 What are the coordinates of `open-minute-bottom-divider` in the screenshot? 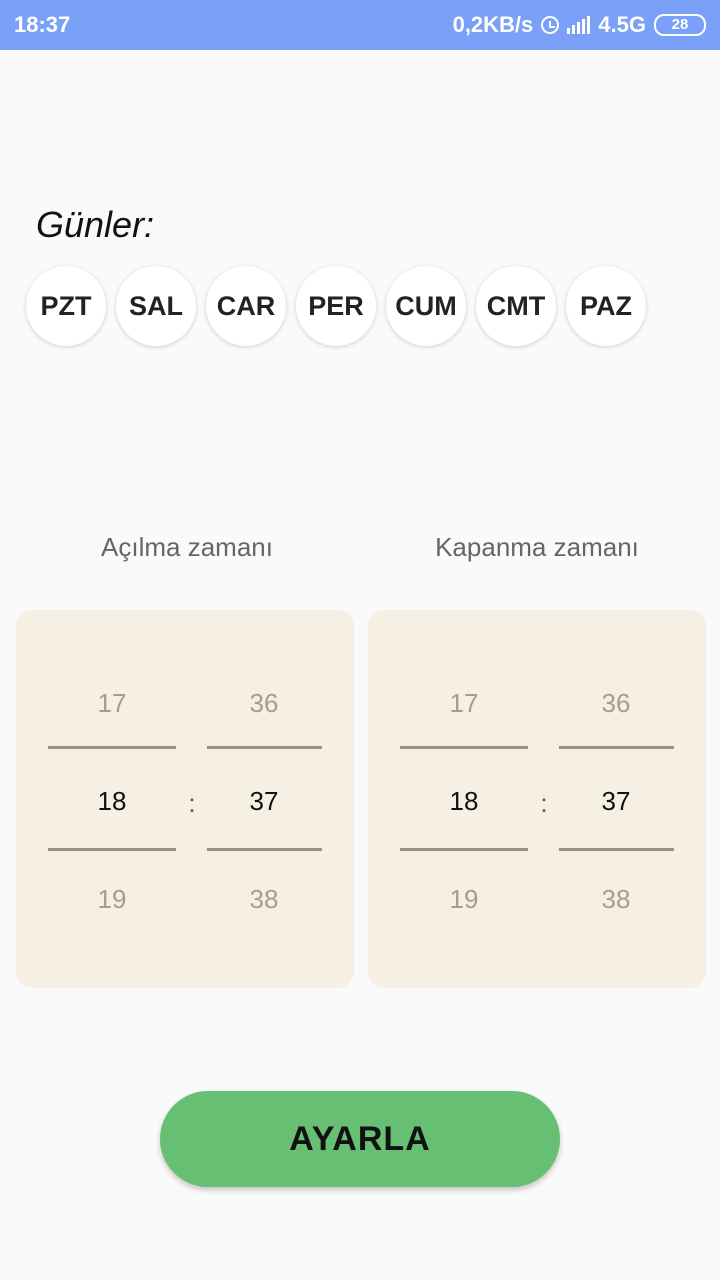 It's located at (264, 849).